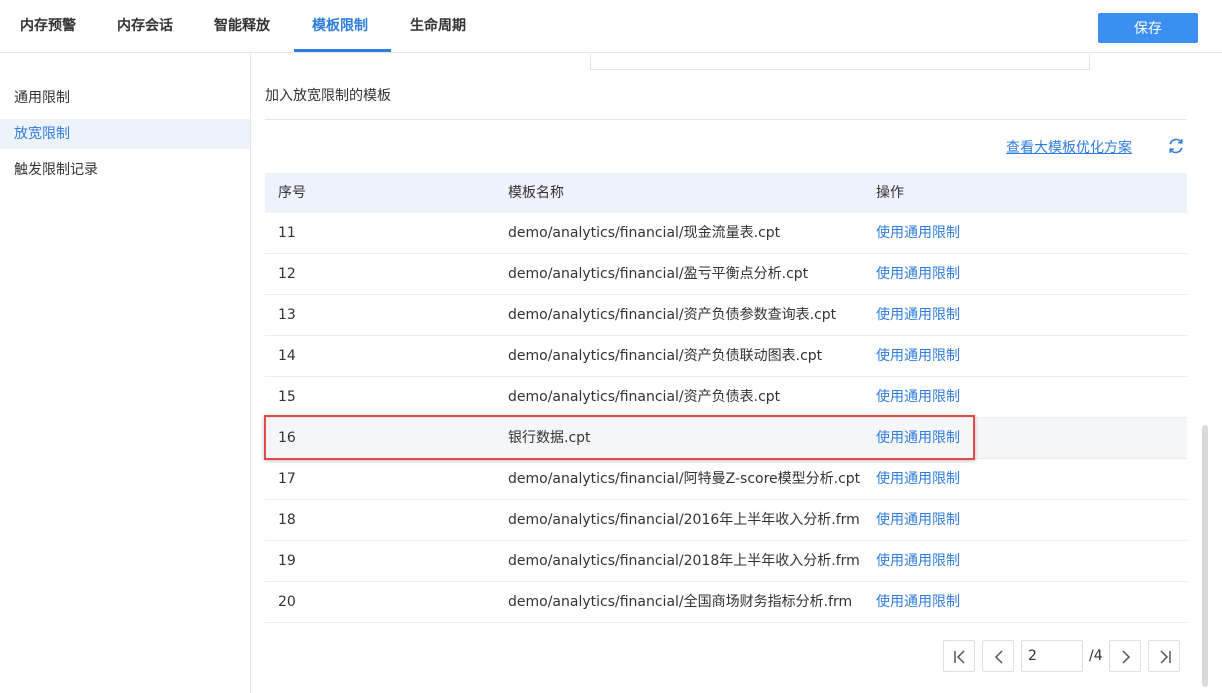  What do you see at coordinates (549, 438) in the screenshot?
I see `row-template-name: 银行数据.cpt` at bounding box center [549, 438].